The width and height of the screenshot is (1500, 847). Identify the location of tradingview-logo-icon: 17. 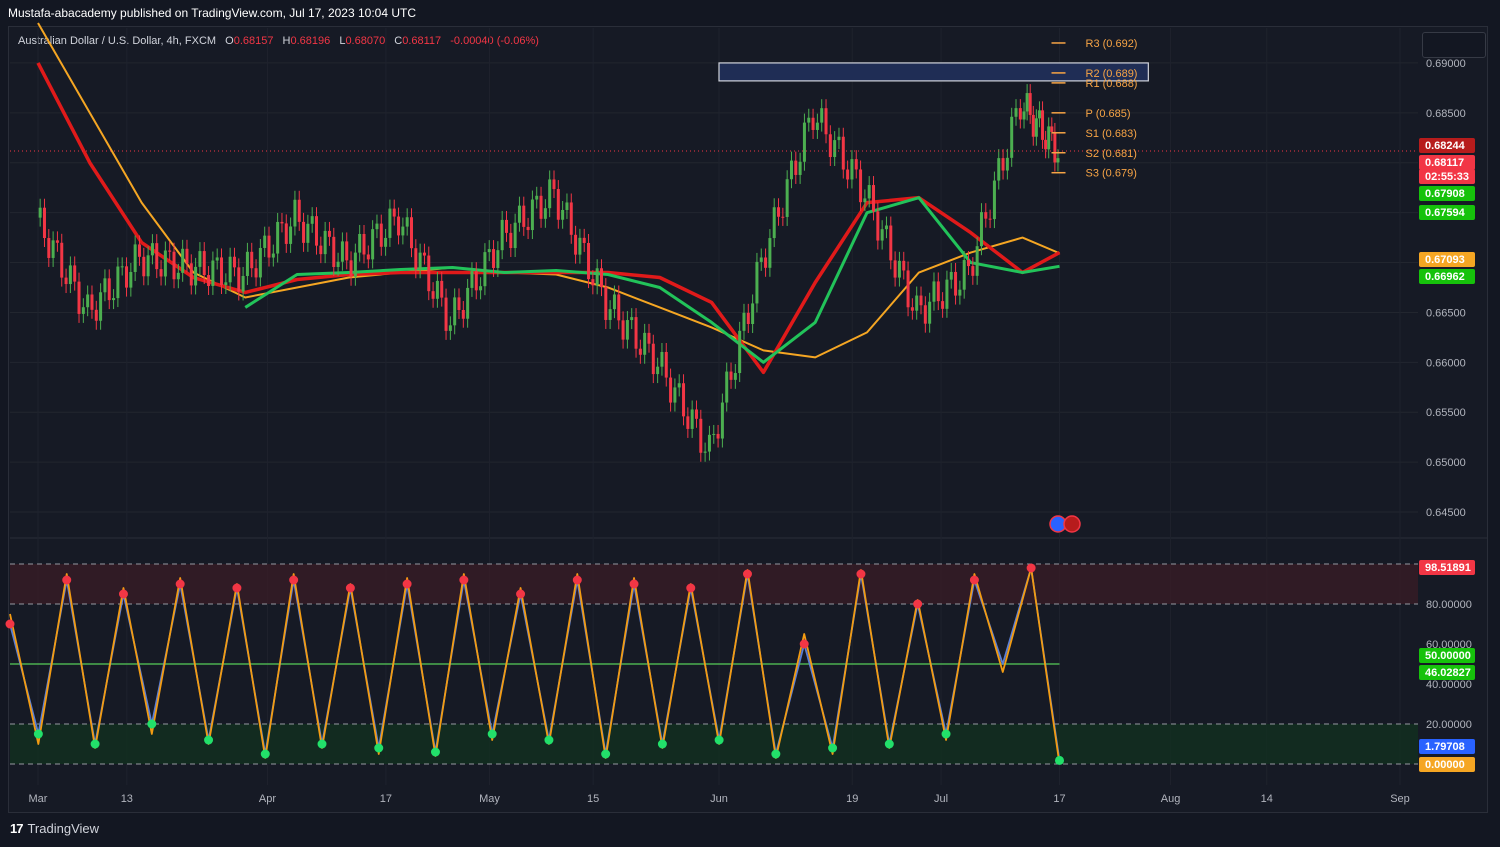
(17, 828).